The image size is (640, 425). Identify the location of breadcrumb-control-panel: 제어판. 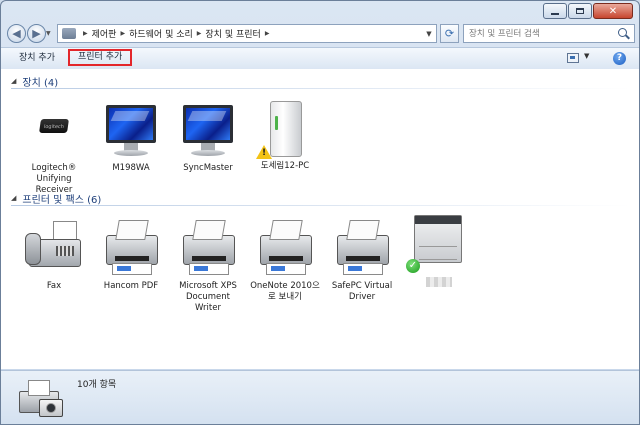
(104, 33).